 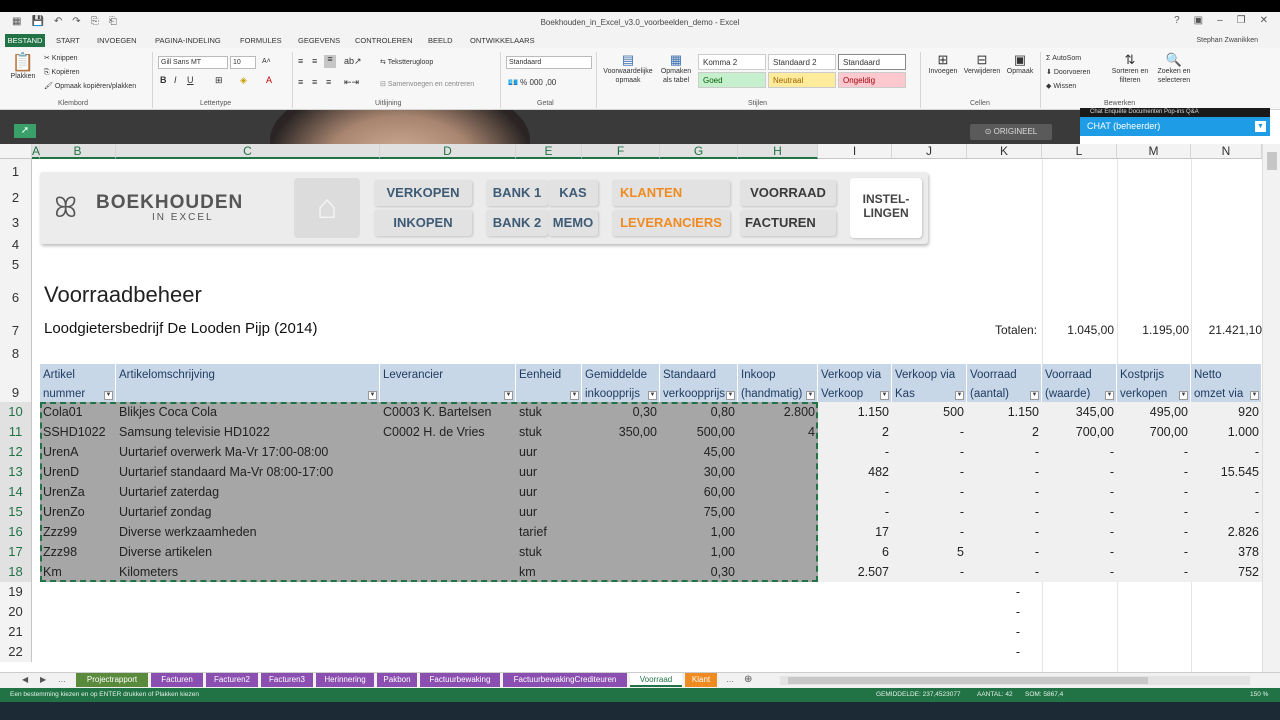 I want to click on nav-klanten-button: KLANTEN, so click(x=671, y=193).